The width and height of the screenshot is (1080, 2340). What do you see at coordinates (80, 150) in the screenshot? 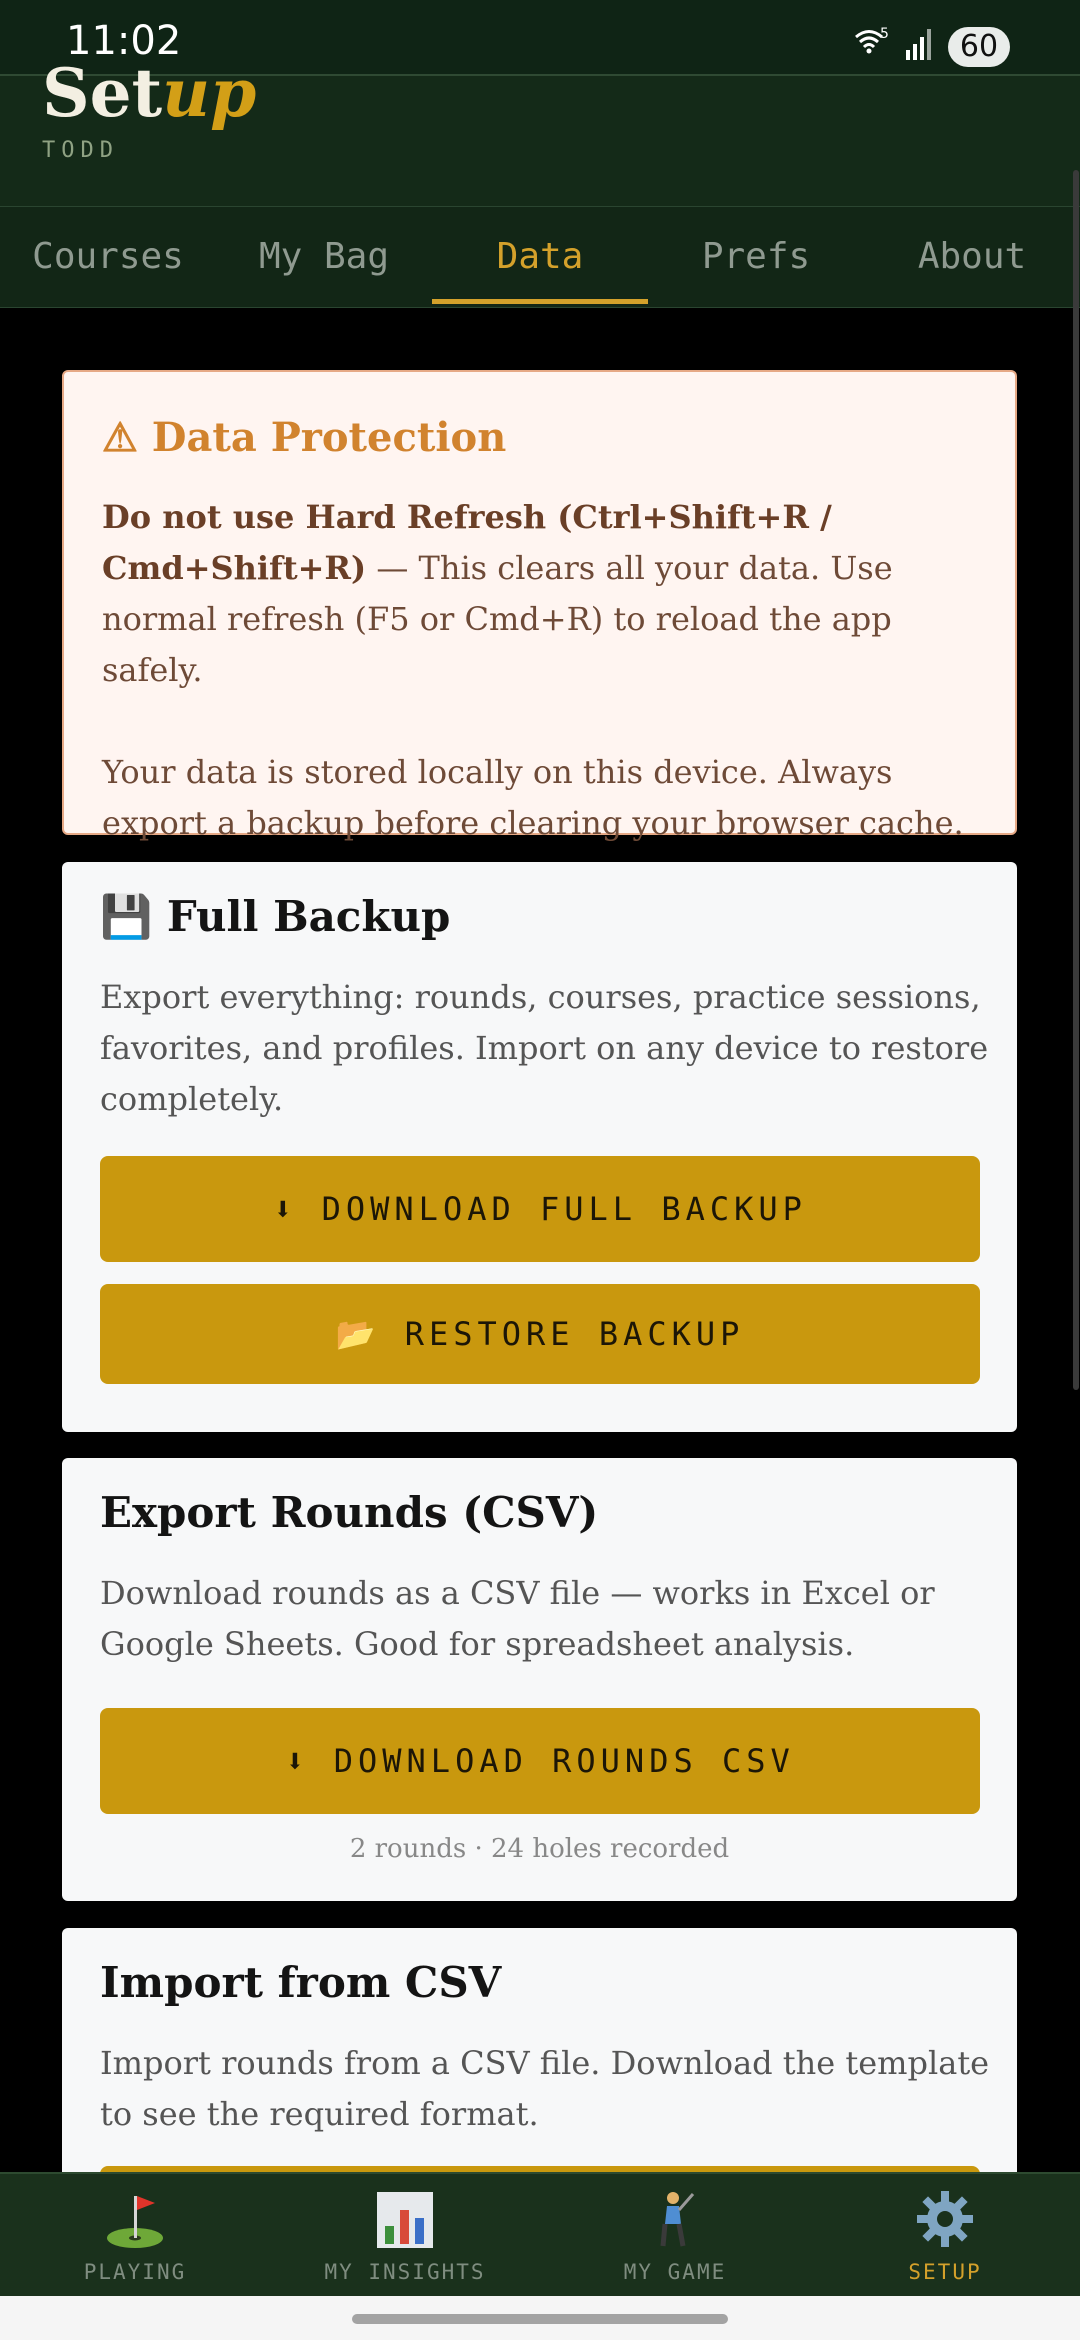
I see `user-name: TODD` at bounding box center [80, 150].